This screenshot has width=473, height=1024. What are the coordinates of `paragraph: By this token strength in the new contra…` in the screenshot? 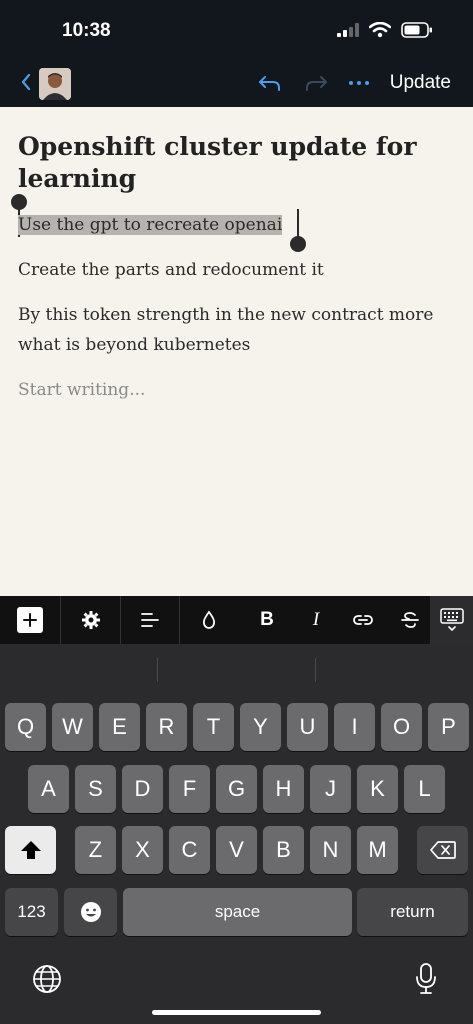 It's located at (233, 330).